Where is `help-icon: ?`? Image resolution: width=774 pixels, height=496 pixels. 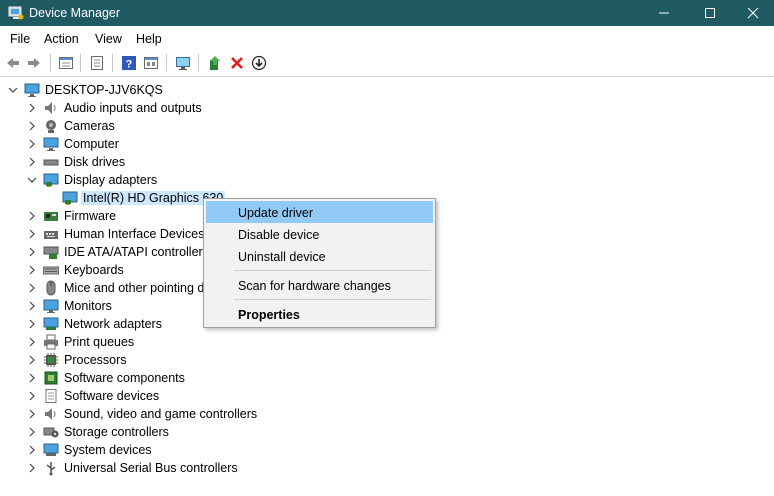
help-icon: ? is located at coordinates (129, 63).